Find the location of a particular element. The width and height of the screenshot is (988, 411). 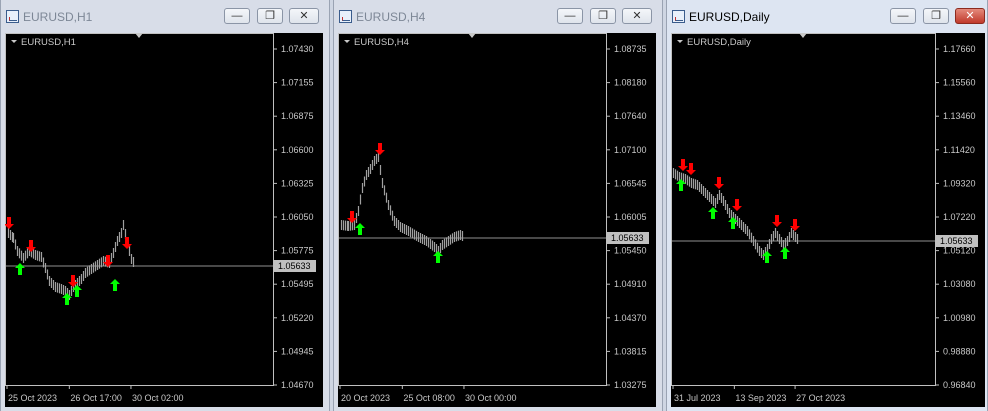

window-title: EURUSD,H1 is located at coordinates (58, 17).